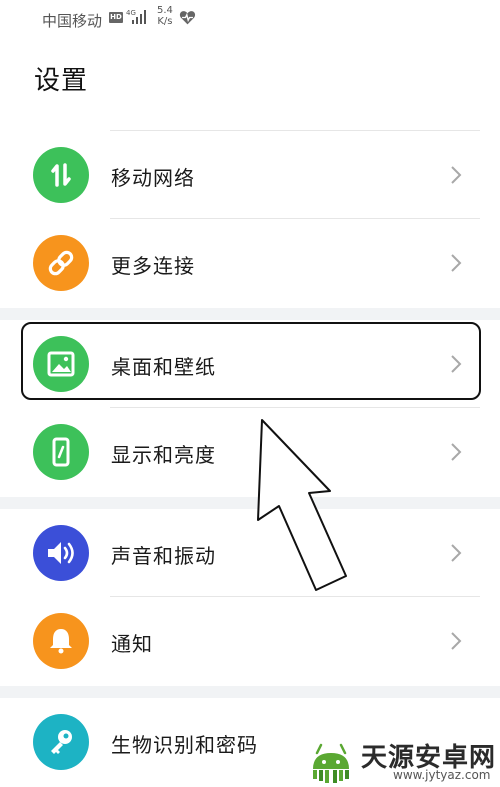 The image size is (500, 787). I want to click on pointer-arrow-icon, so click(302, 505).